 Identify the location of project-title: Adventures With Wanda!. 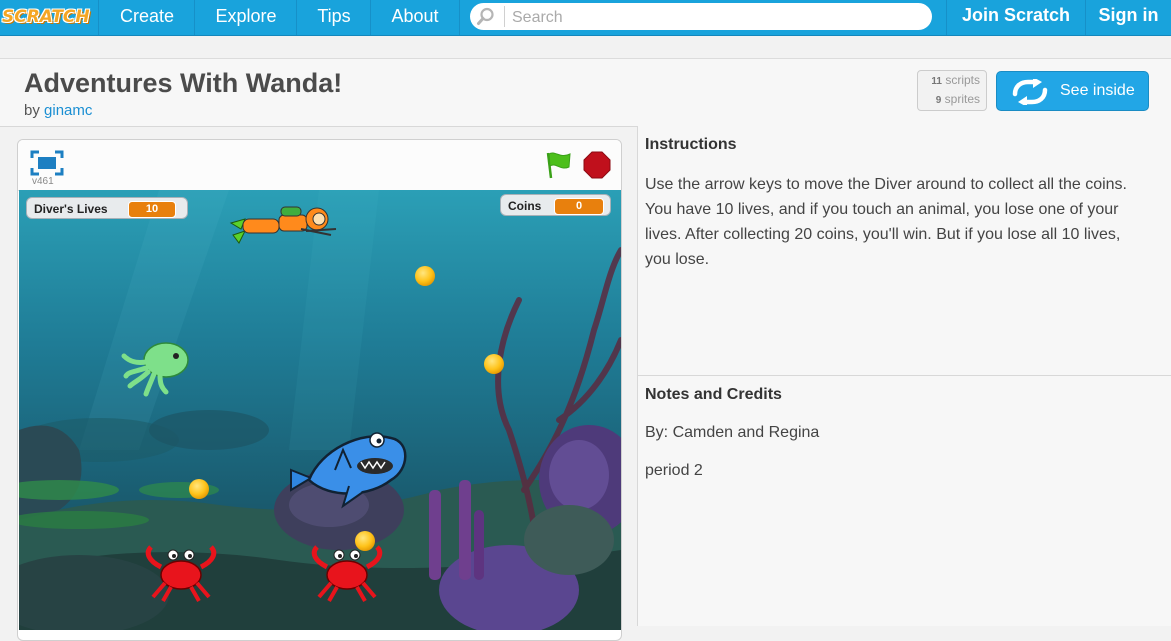
(183, 83).